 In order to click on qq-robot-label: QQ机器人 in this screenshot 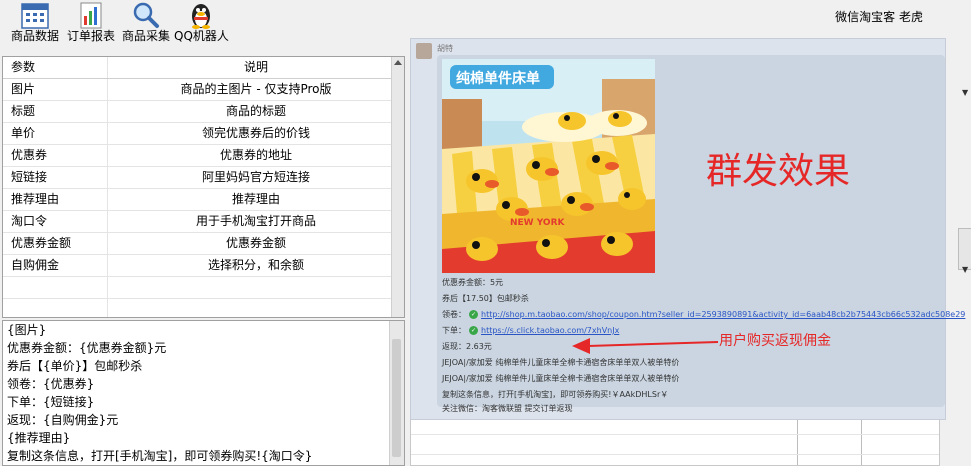, I will do `click(201, 36)`.